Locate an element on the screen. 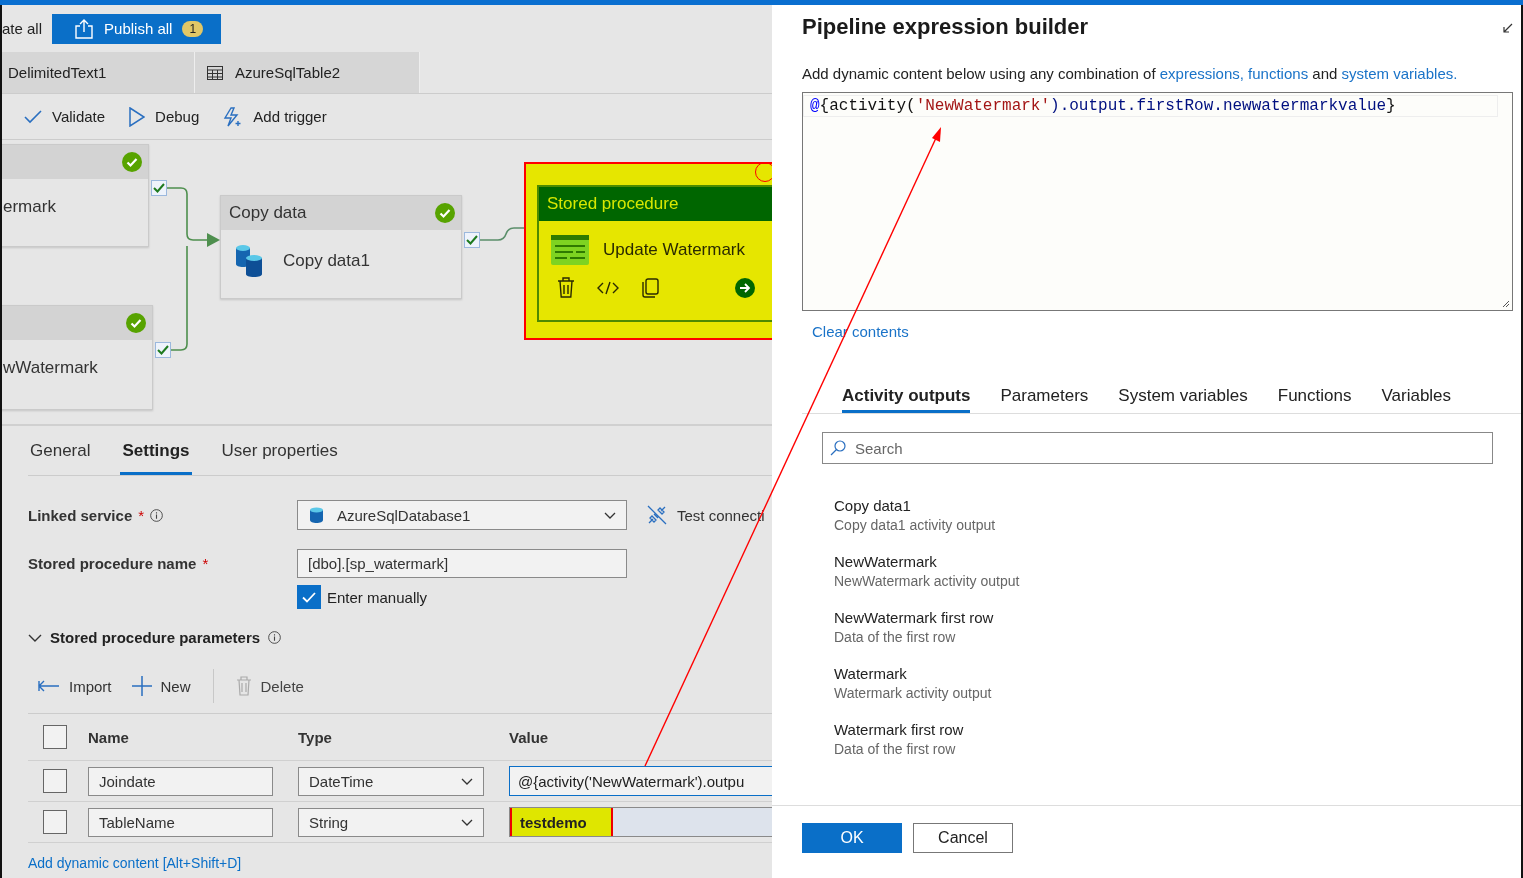  code-icon is located at coordinates (608, 288).